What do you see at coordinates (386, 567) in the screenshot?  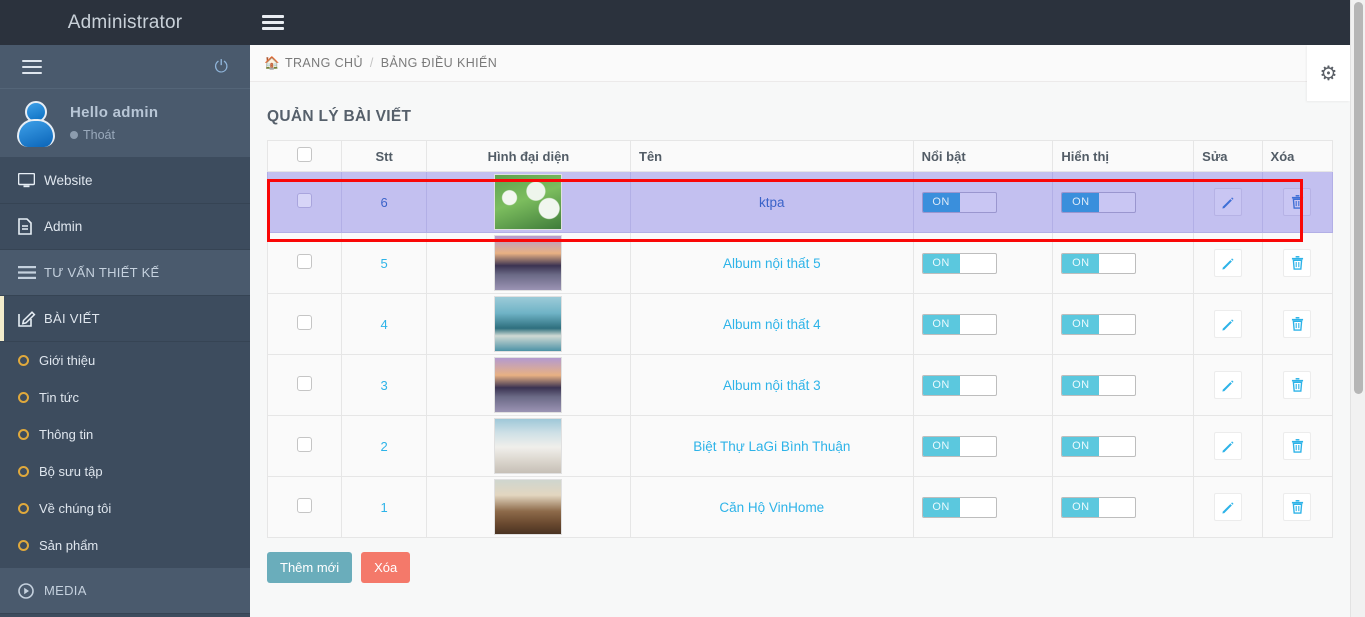 I see `delete-button: Xóa` at bounding box center [386, 567].